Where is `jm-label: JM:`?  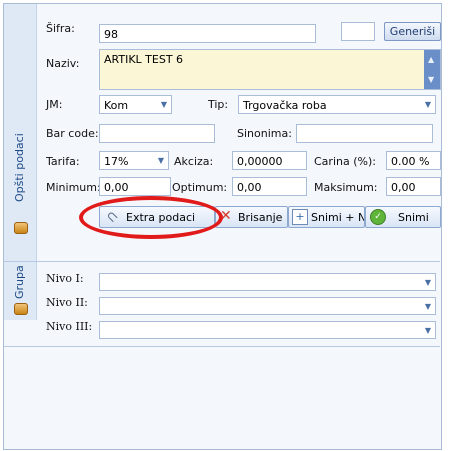 jm-label: JM: is located at coordinates (54, 104).